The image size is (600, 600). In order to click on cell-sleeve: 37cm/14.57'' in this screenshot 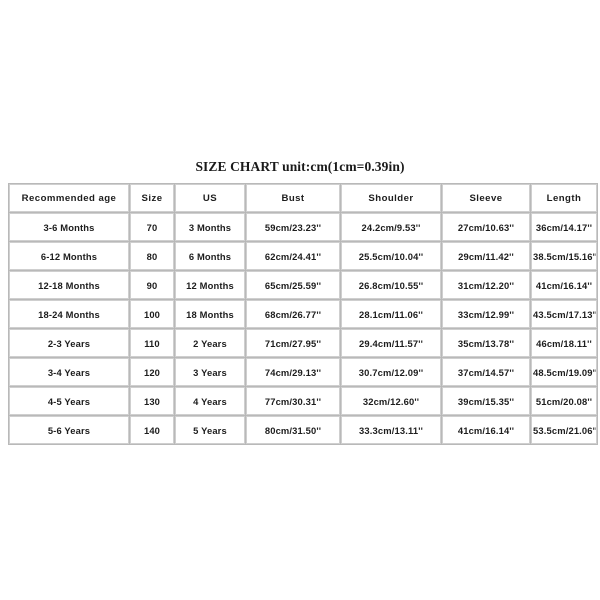, I will do `click(486, 372)`.